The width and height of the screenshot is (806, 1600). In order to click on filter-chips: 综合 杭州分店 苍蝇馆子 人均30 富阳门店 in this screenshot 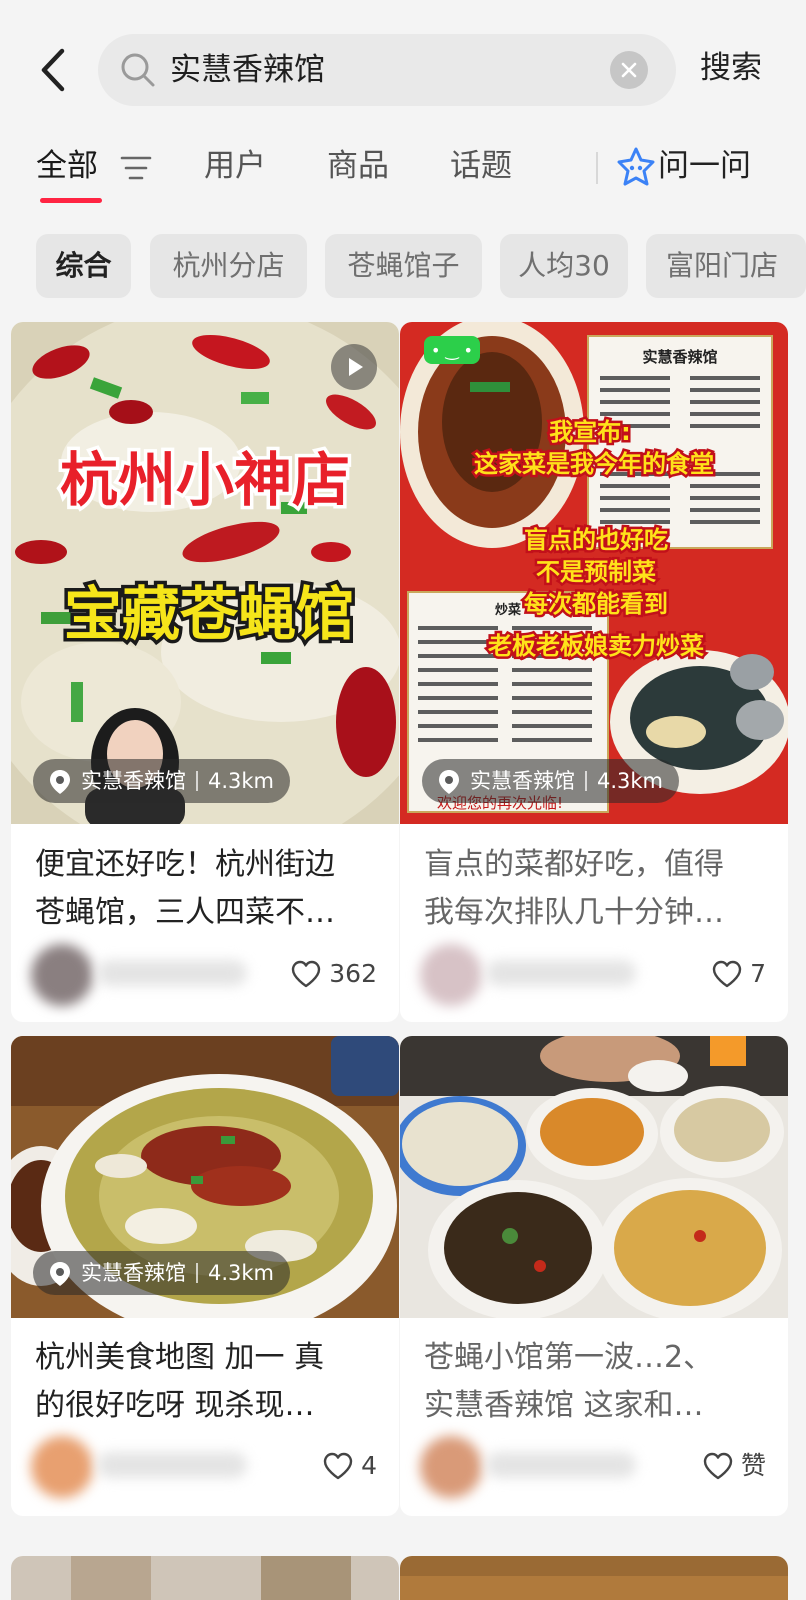, I will do `click(403, 267)`.